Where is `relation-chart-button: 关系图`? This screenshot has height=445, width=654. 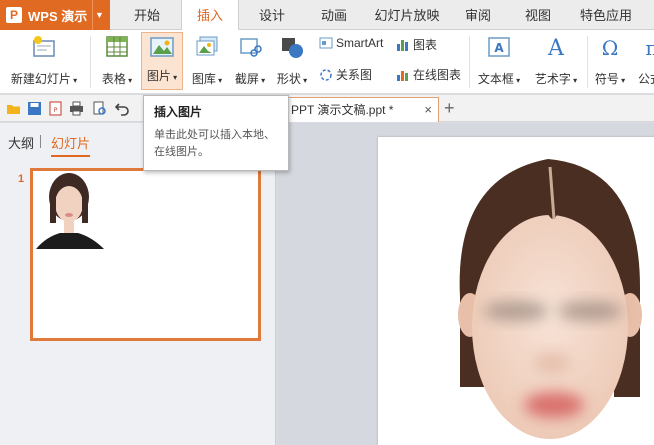 relation-chart-button: 关系图 is located at coordinates (345, 74).